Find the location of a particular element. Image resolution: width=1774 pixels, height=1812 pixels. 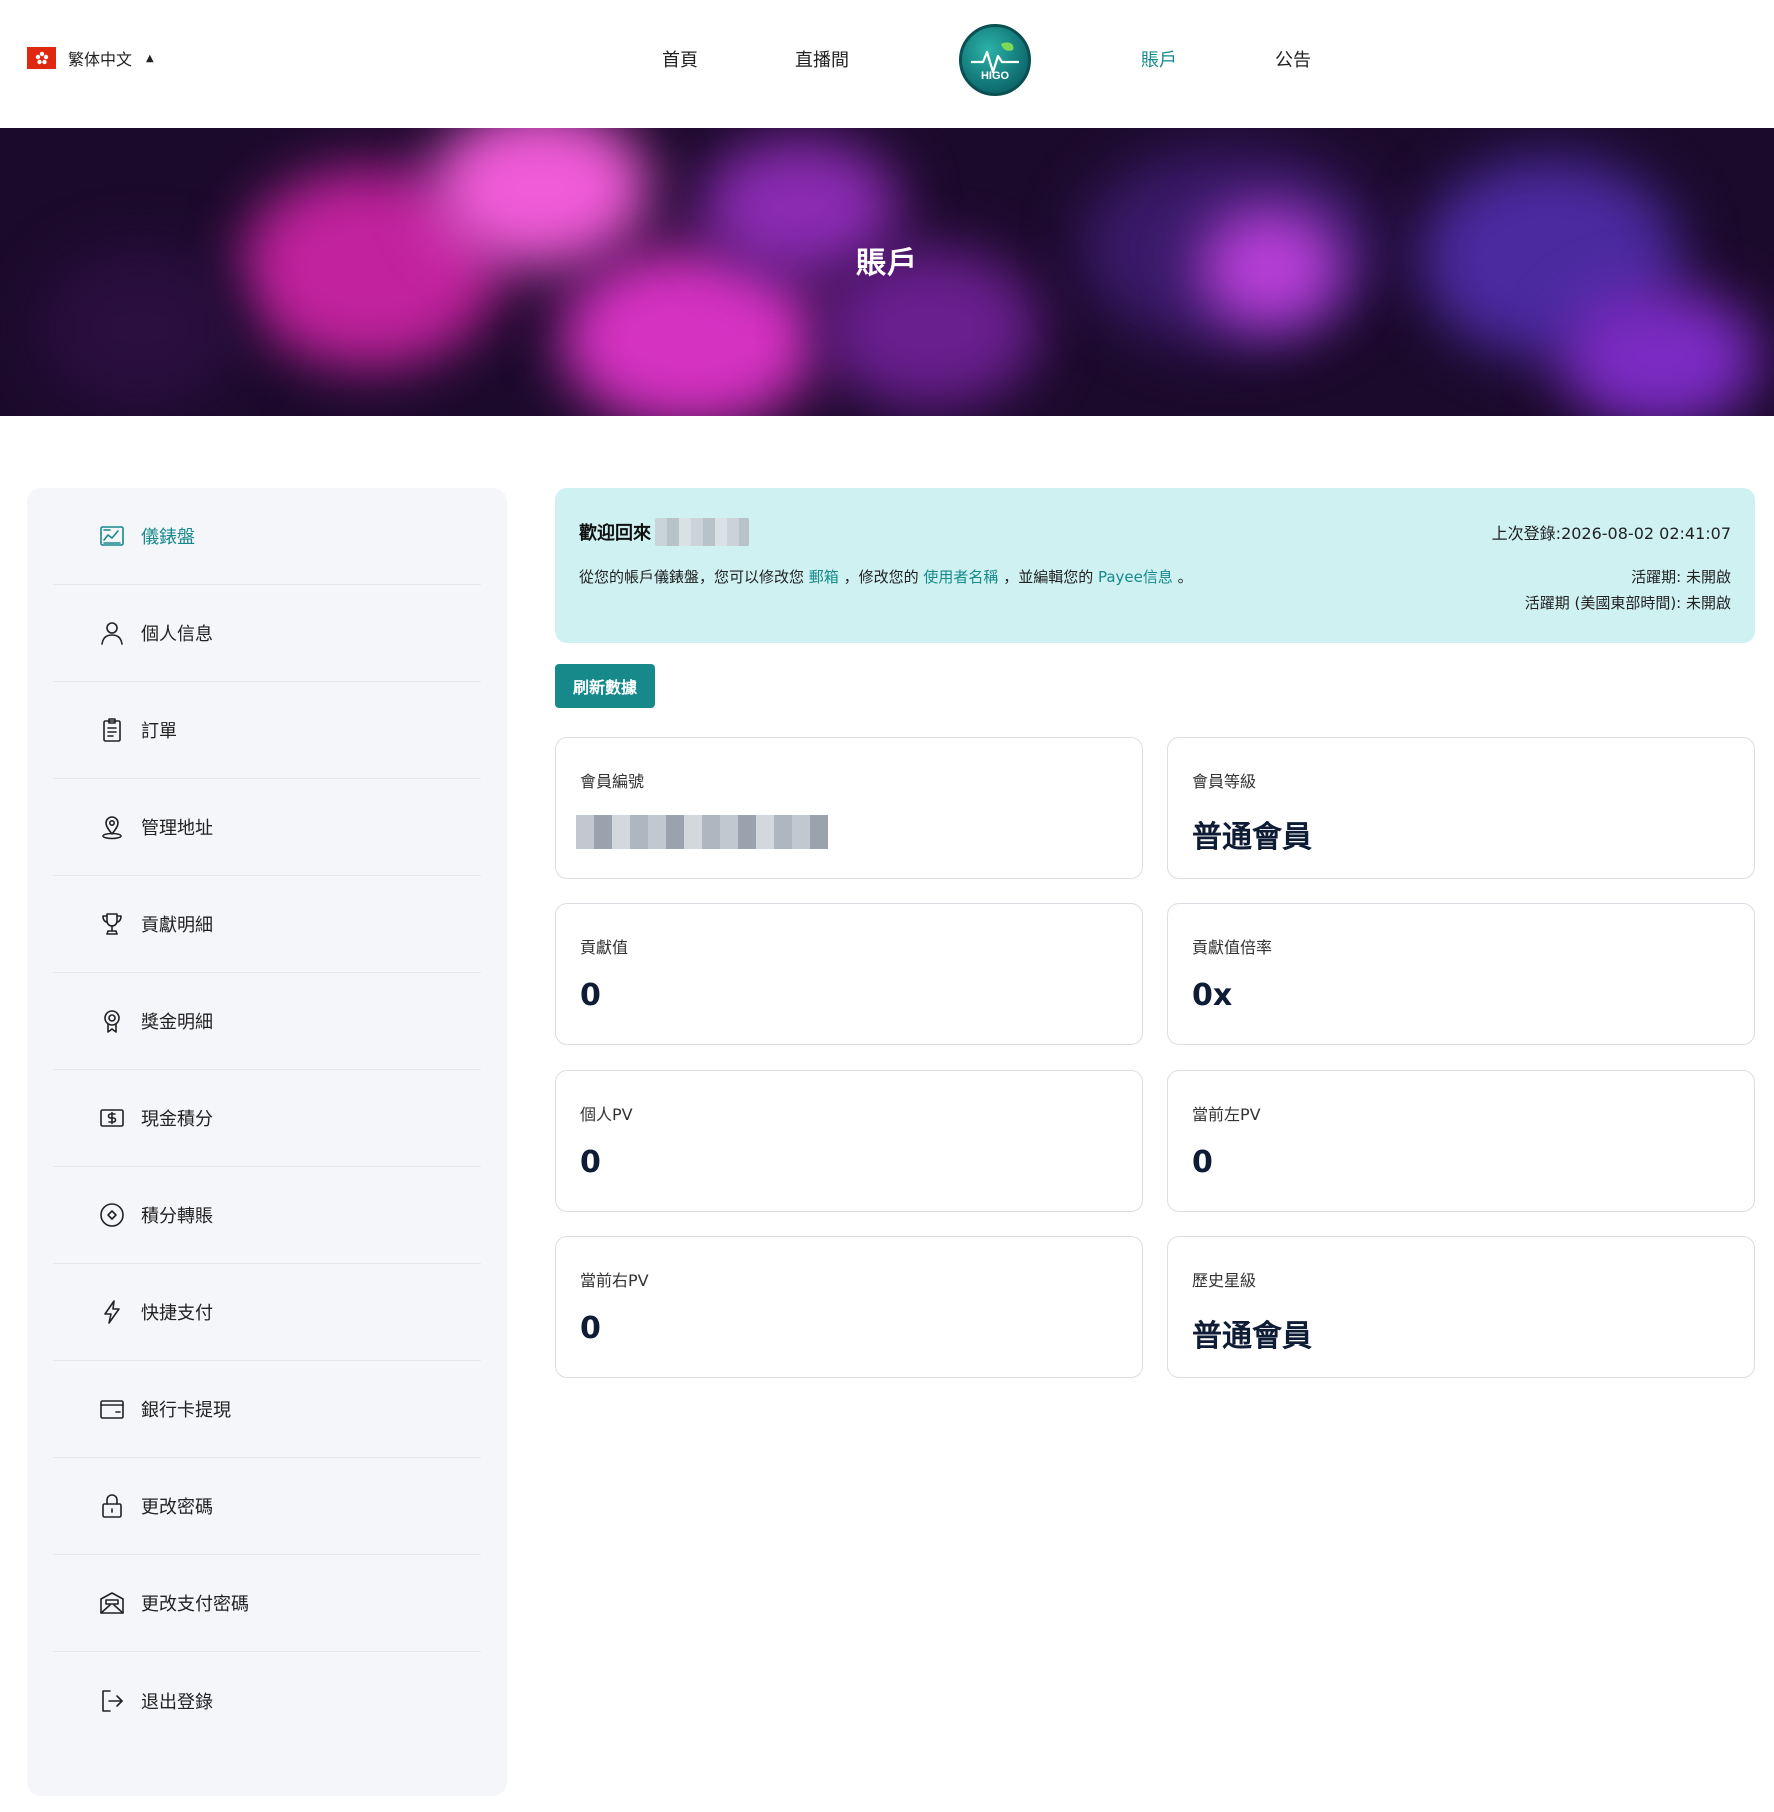

sidebar-item-logout: 退出登錄 is located at coordinates (267, 1700).